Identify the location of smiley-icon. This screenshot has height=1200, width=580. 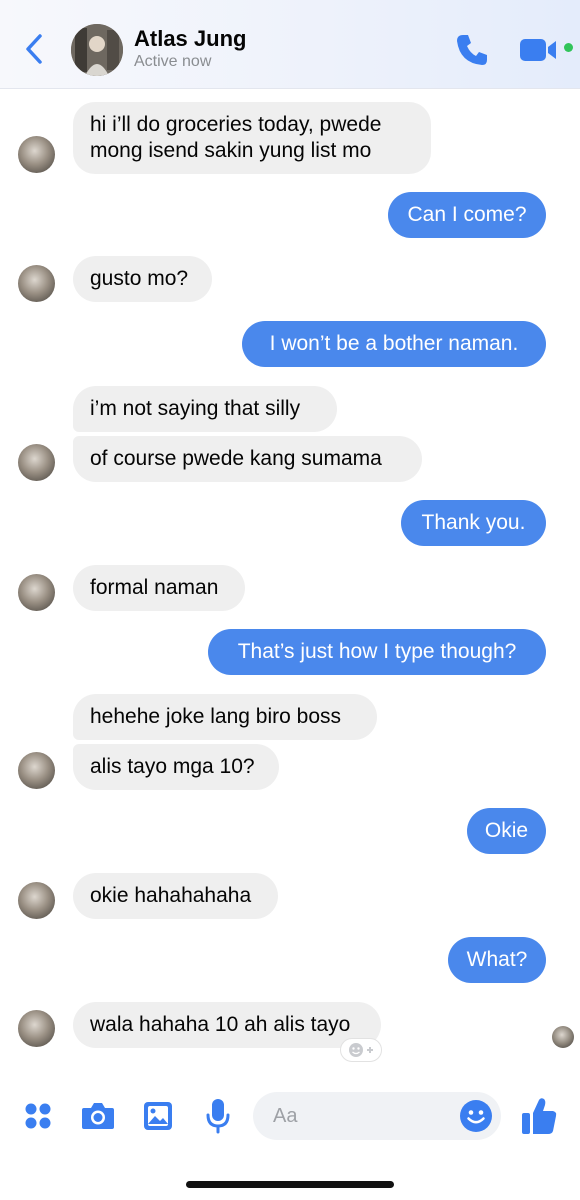
(476, 1116).